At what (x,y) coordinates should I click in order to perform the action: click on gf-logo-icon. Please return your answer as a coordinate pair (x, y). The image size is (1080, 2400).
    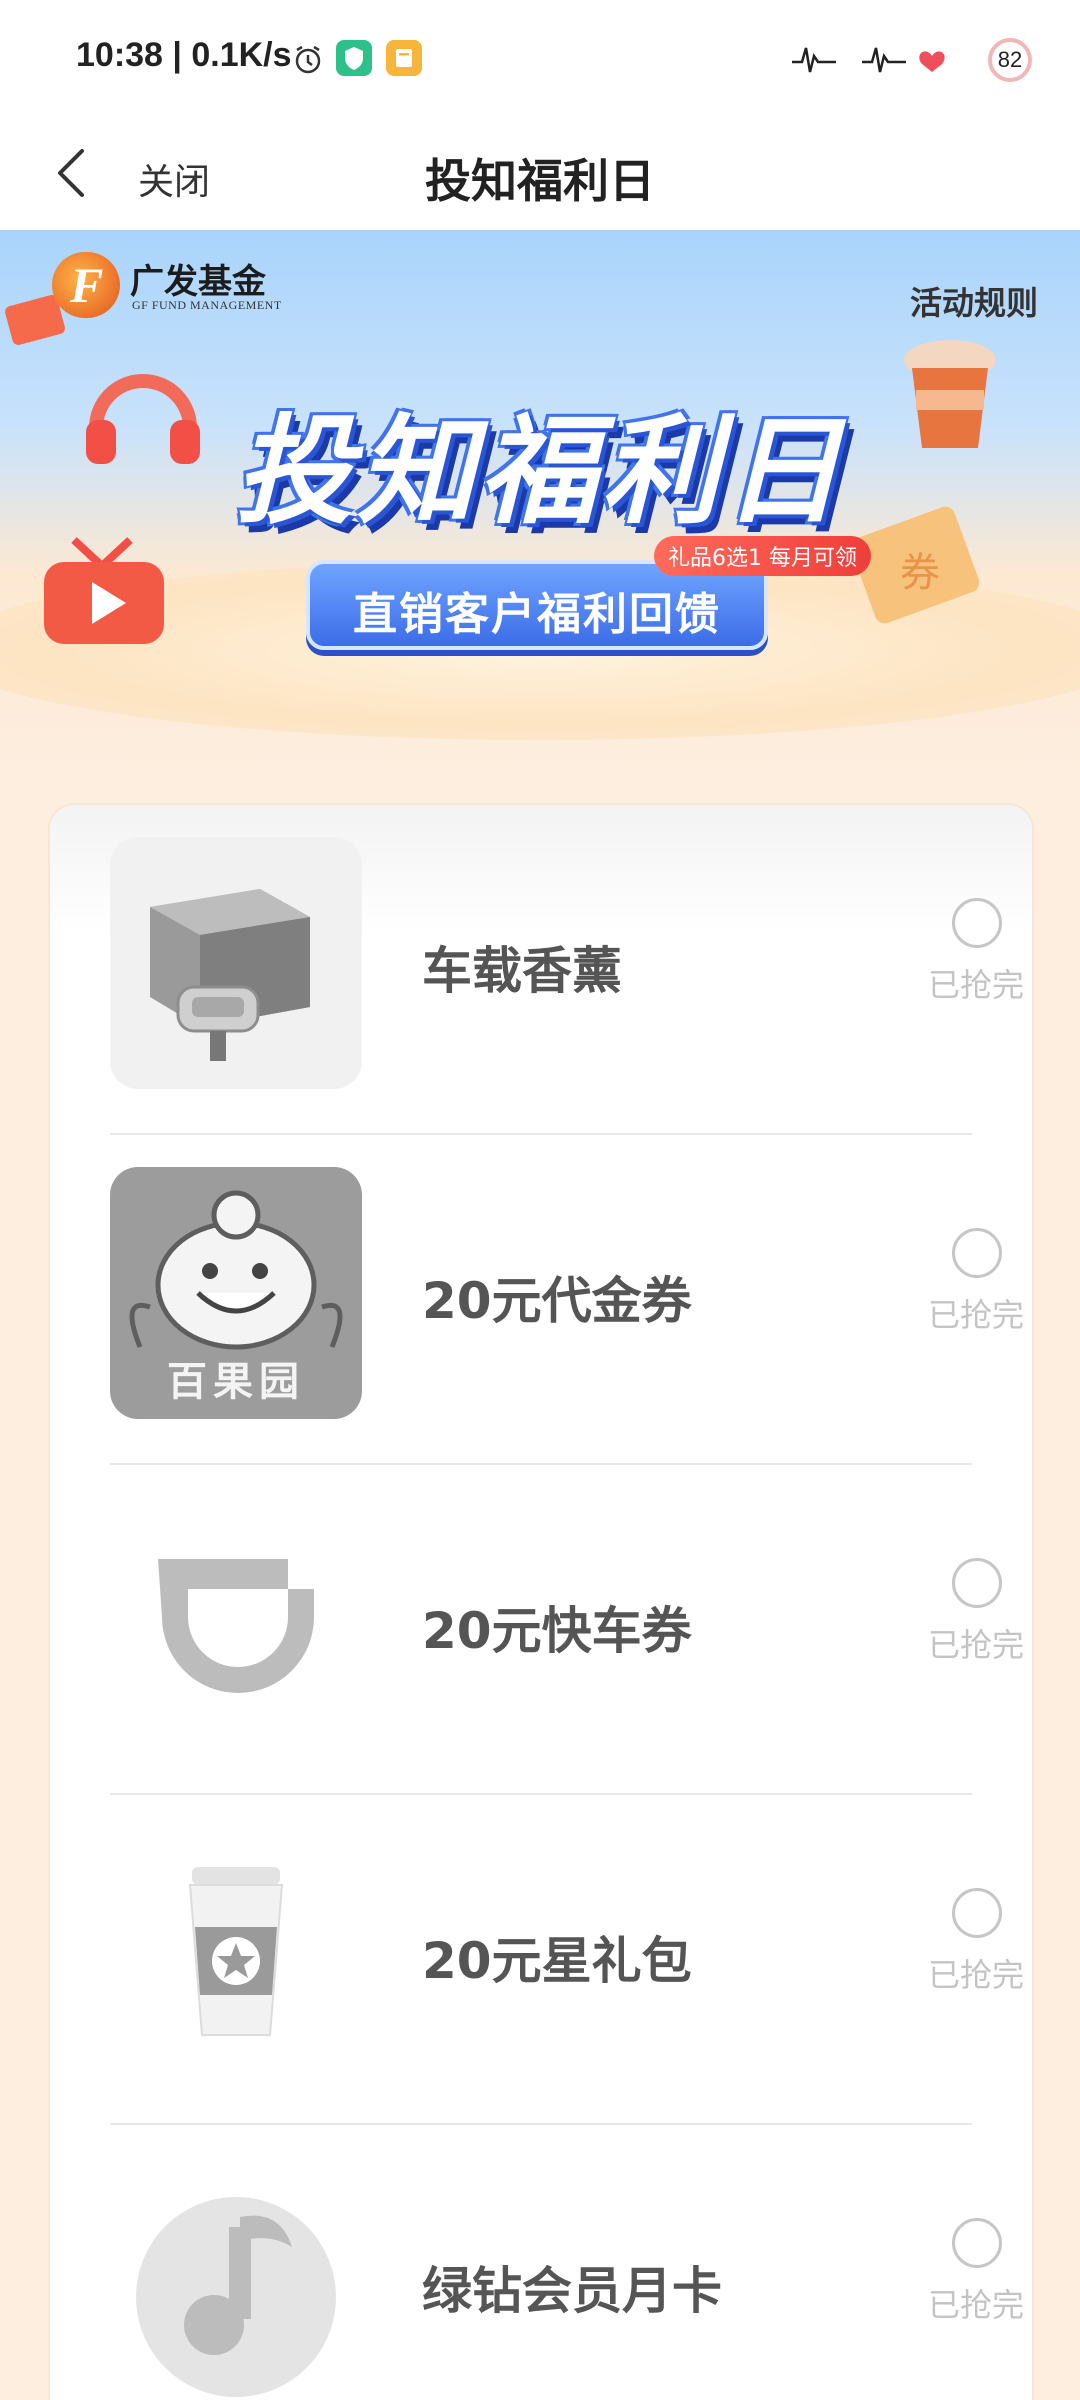
    Looking at the image, I should click on (86, 285).